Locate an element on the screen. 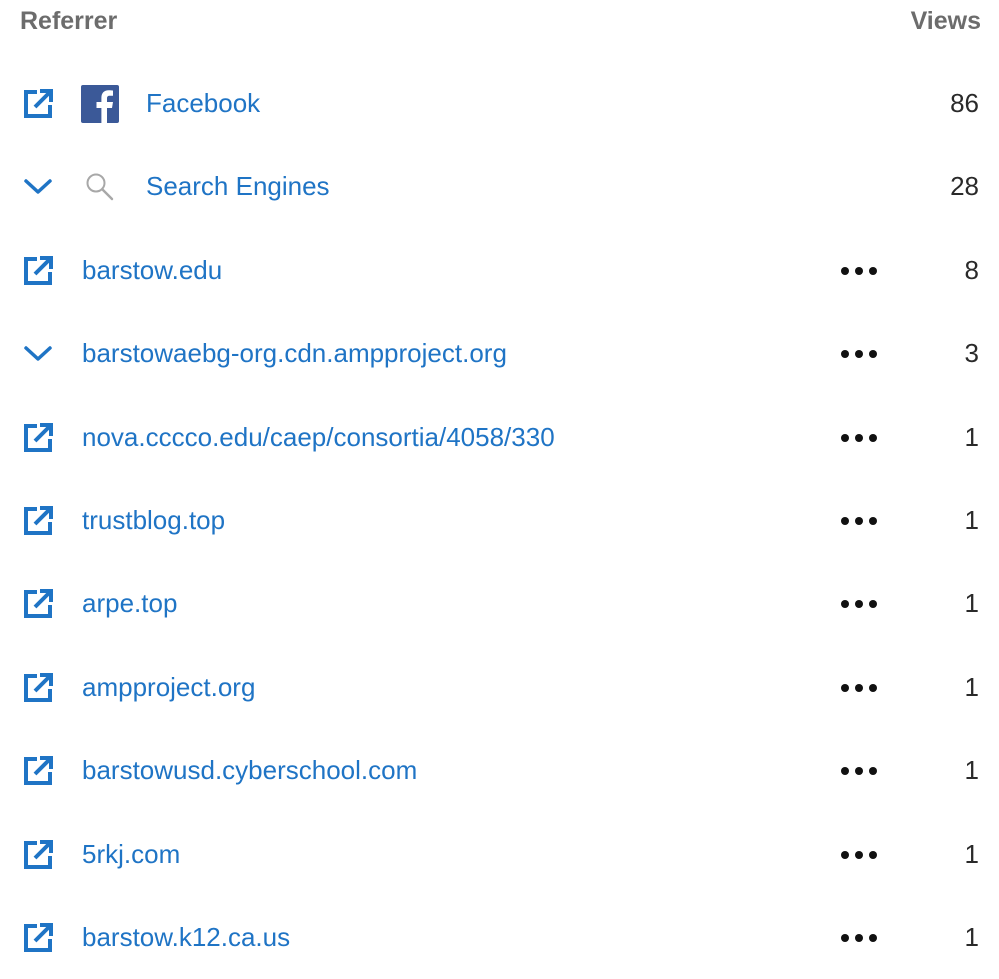 This screenshot has height=979, width=999. referrer-link: barstow.k12.ca.us is located at coordinates (186, 937).